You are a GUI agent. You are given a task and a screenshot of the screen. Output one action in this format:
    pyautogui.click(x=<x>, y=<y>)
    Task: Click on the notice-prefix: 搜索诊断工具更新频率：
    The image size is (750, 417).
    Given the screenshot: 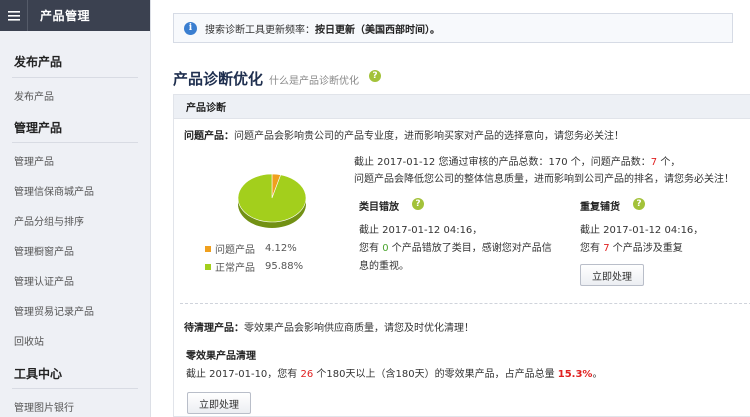 What is the action you would take?
    pyautogui.click(x=260, y=30)
    